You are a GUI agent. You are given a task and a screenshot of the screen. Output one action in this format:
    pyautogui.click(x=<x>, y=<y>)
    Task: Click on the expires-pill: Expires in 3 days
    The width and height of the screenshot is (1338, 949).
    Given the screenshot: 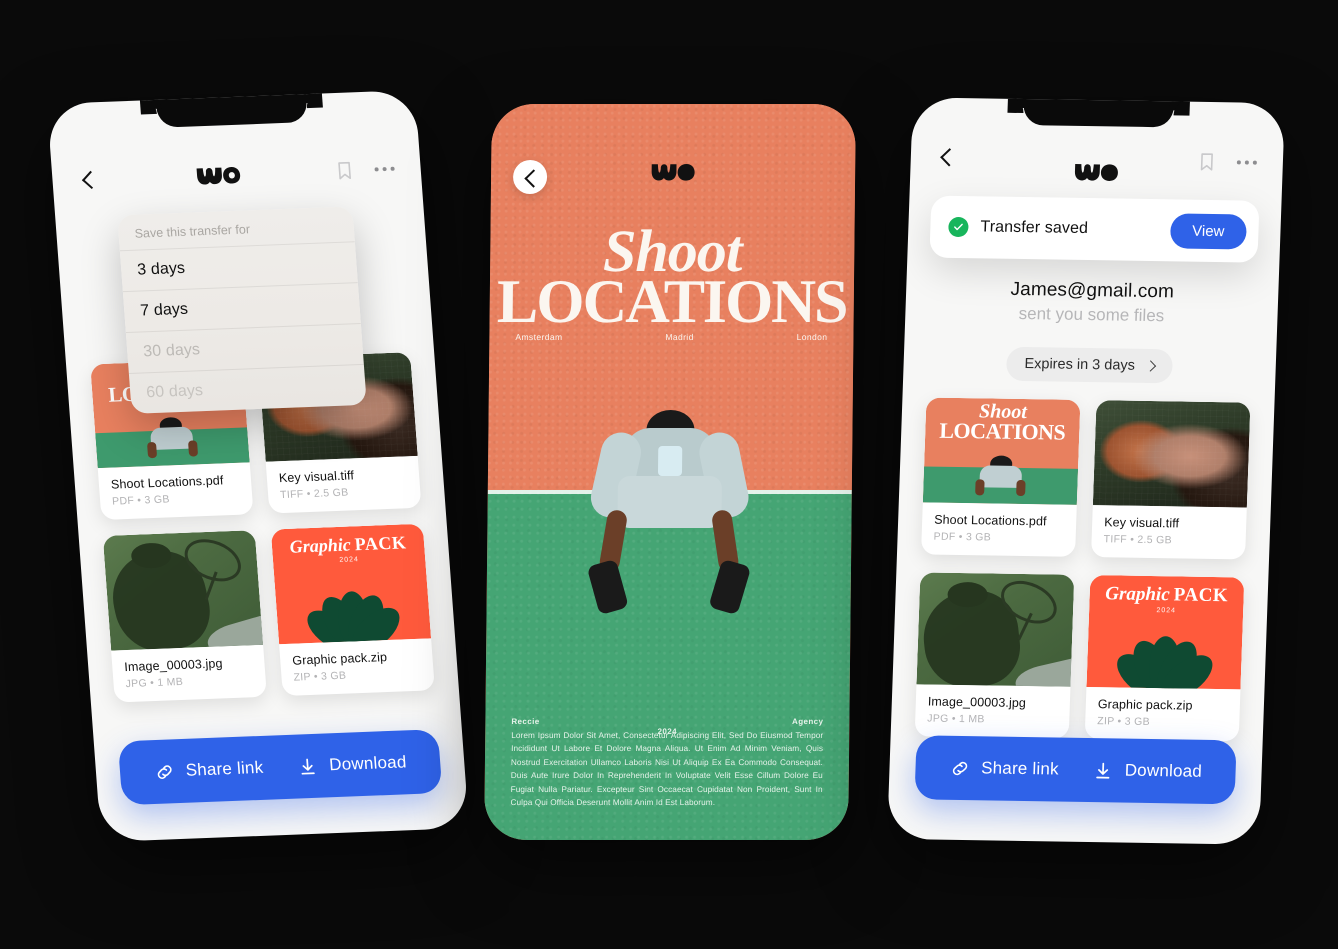 What is the action you would take?
    pyautogui.click(x=1089, y=365)
    